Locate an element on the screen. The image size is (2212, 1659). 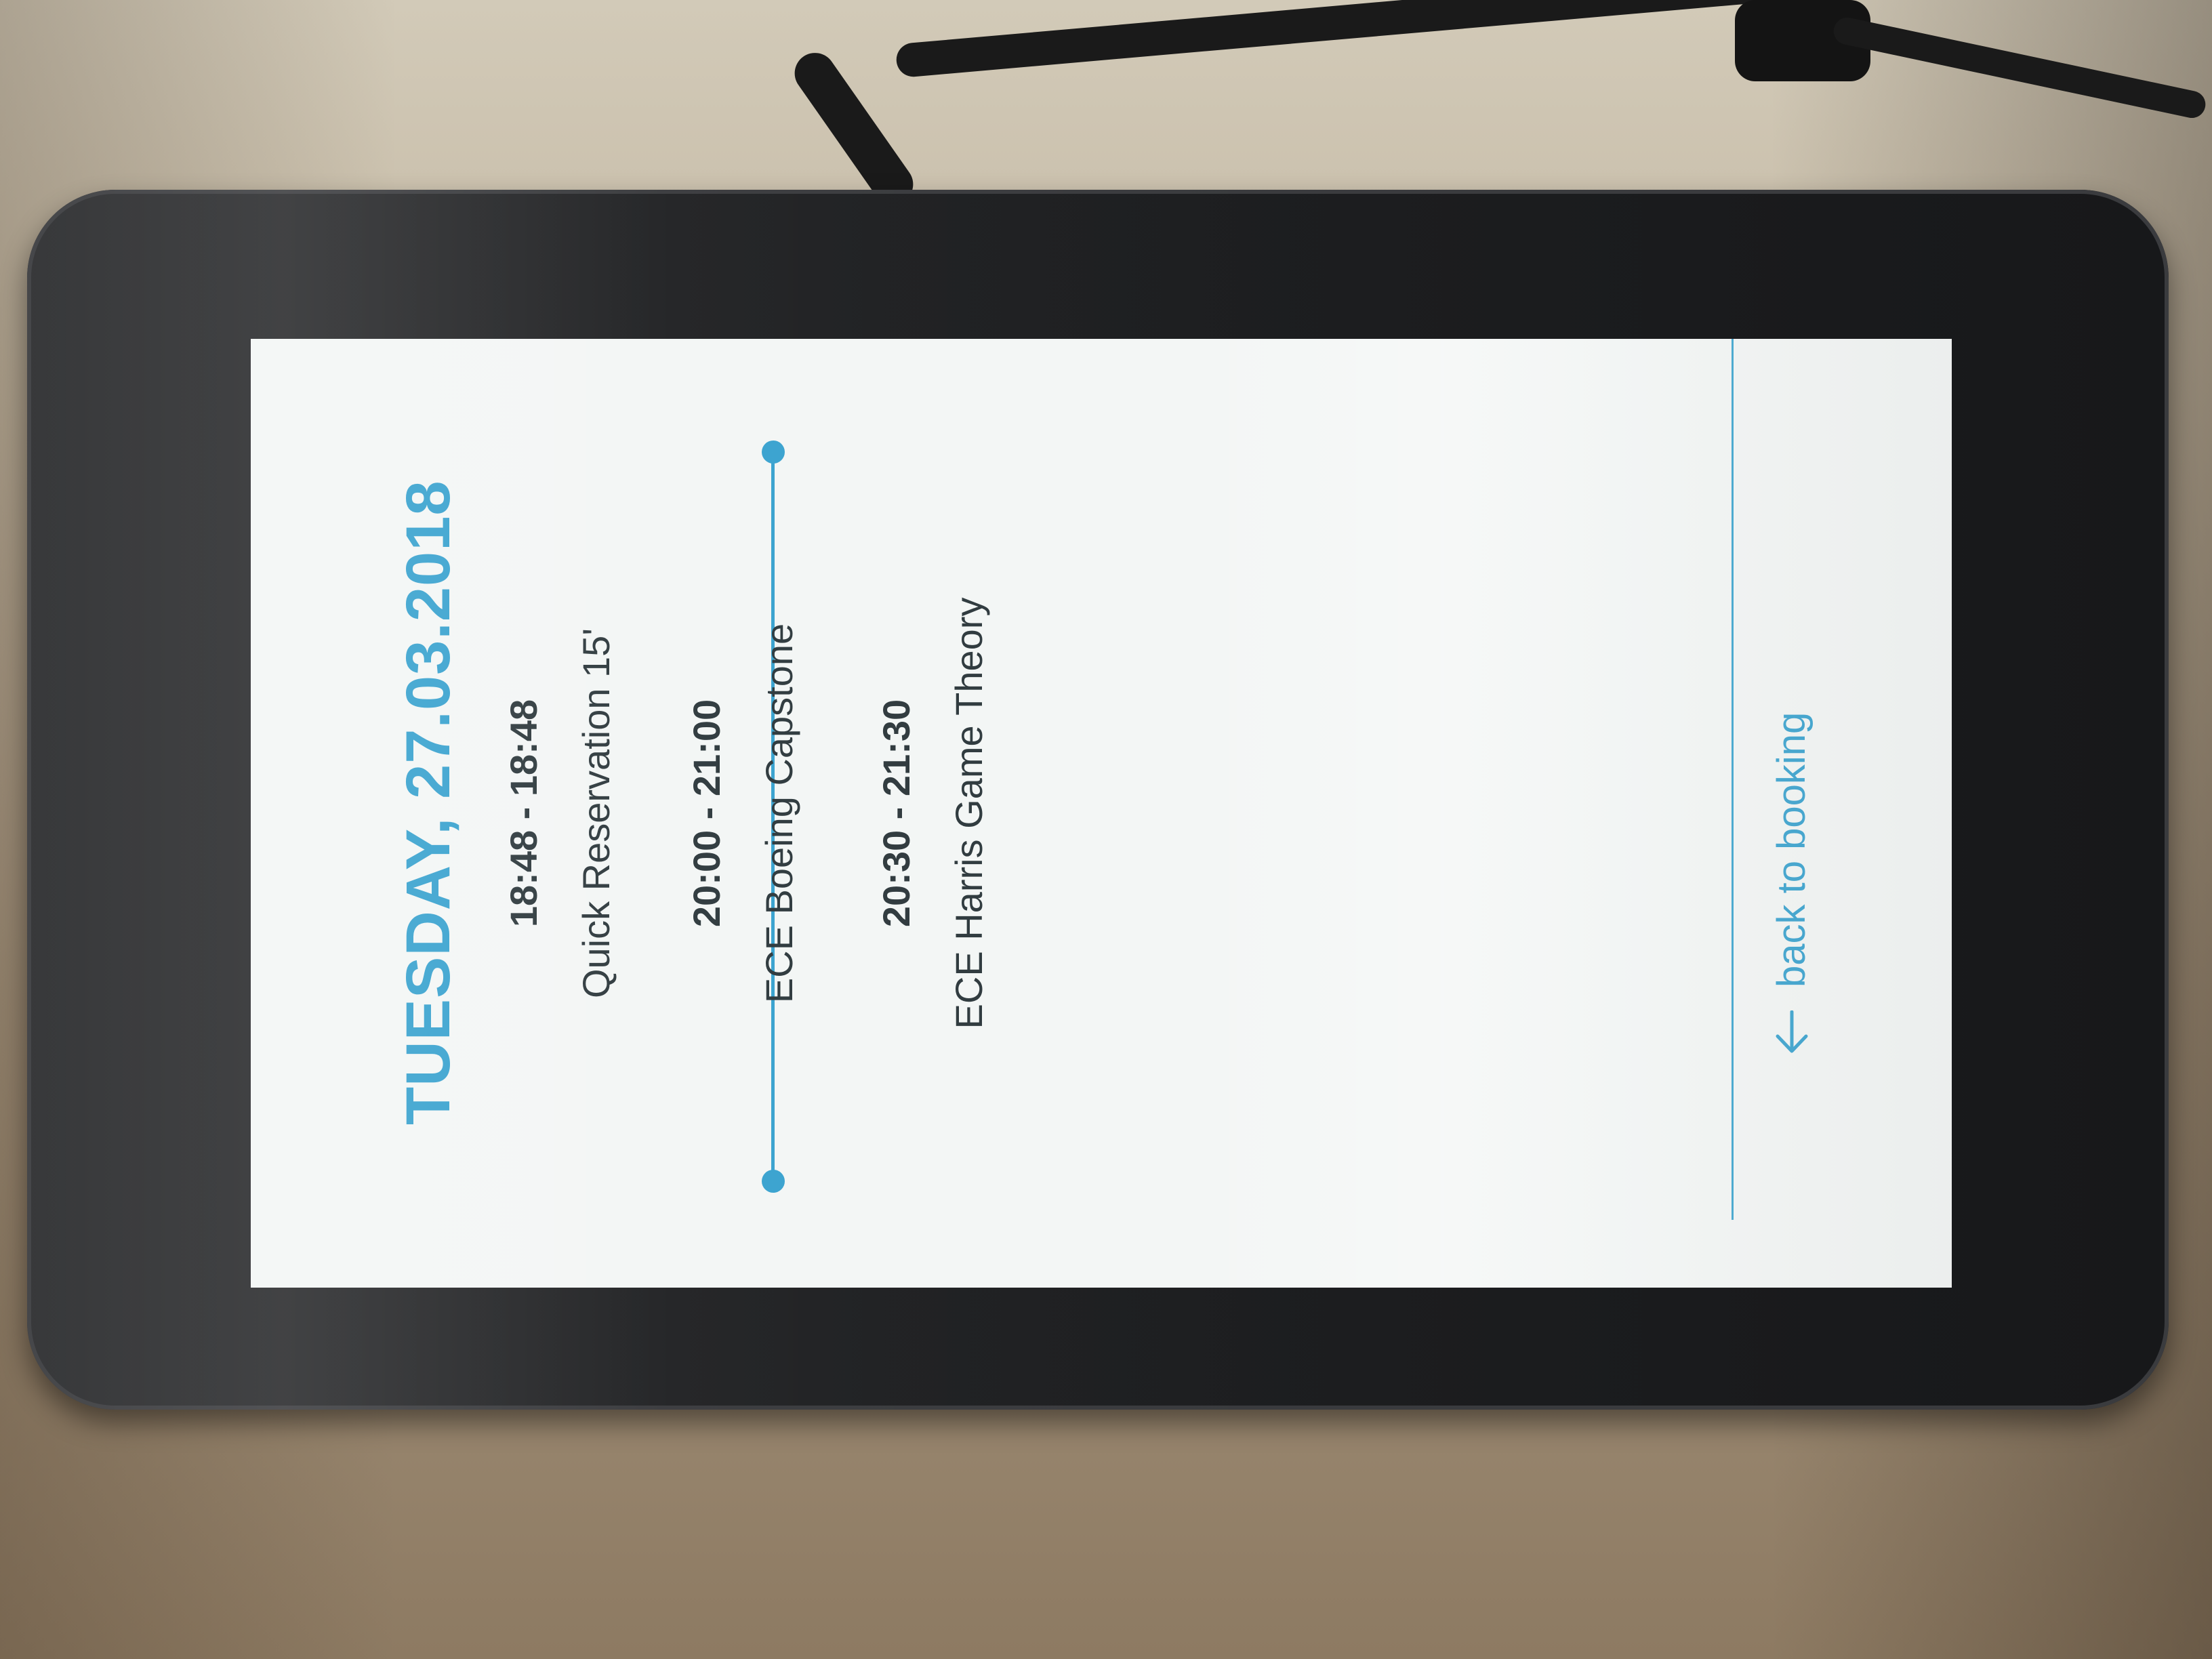
event-title: ECE Harris Game Theory is located at coordinates (969, 813).